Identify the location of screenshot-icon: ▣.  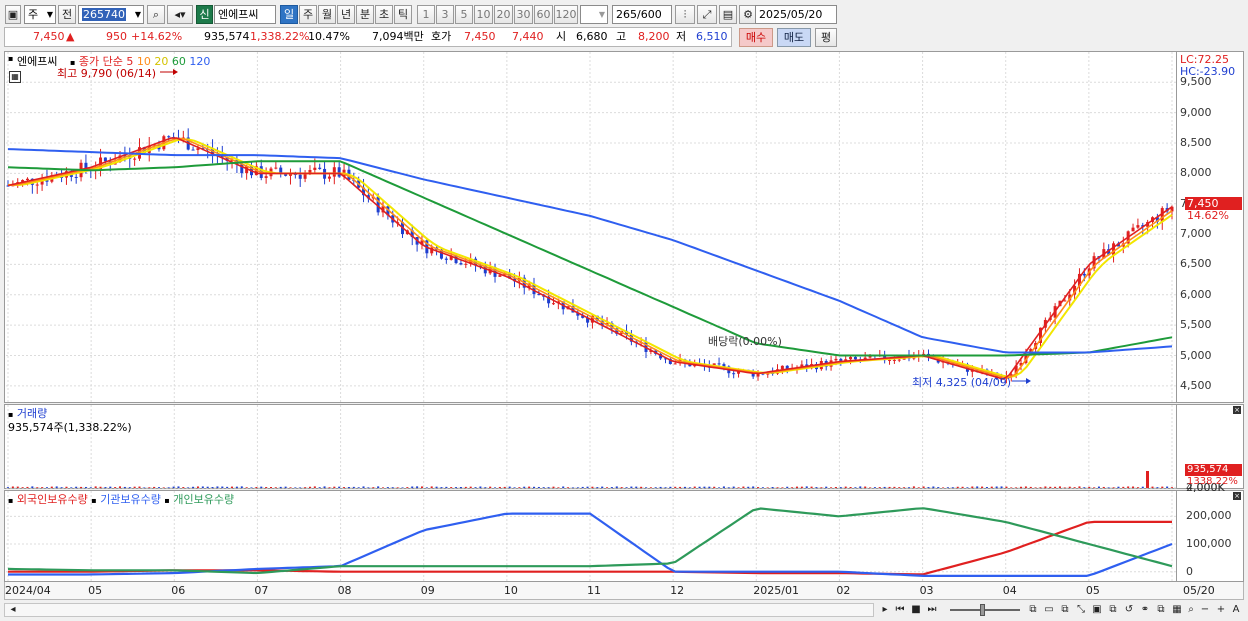
(1097, 610).